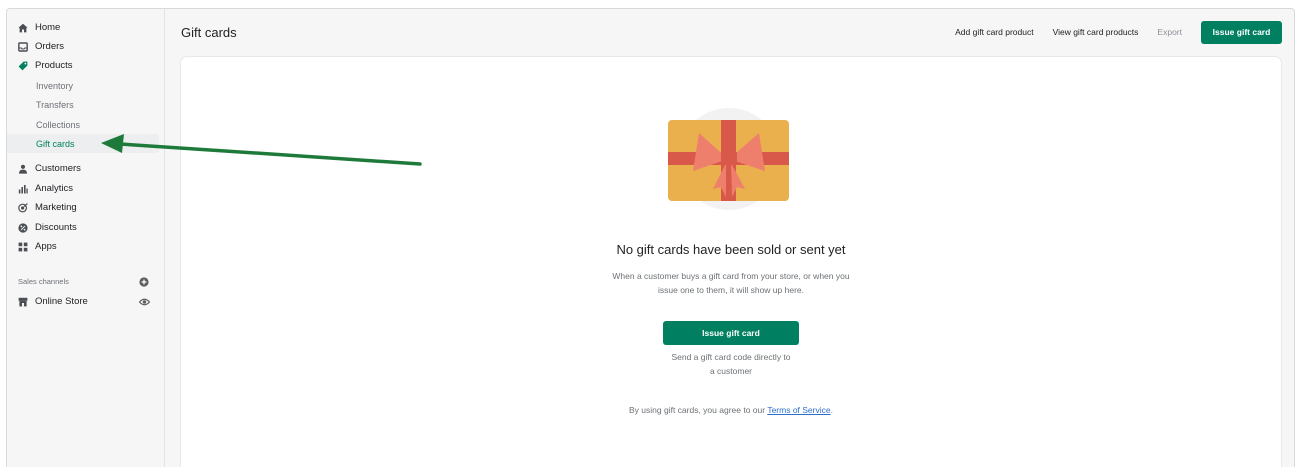 The height and width of the screenshot is (467, 1297). What do you see at coordinates (994, 32) in the screenshot?
I see `add-gift-card-product-button: Add gift card product` at bounding box center [994, 32].